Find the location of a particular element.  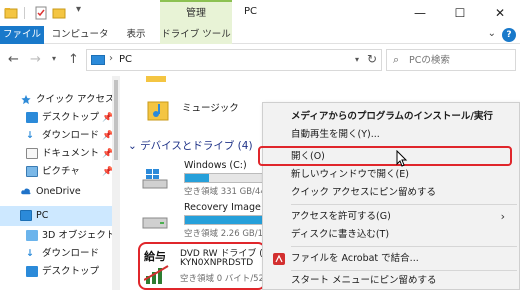

menu-item-pin-start: スタート メニューにピン留めする is located at coordinates (391, 280).